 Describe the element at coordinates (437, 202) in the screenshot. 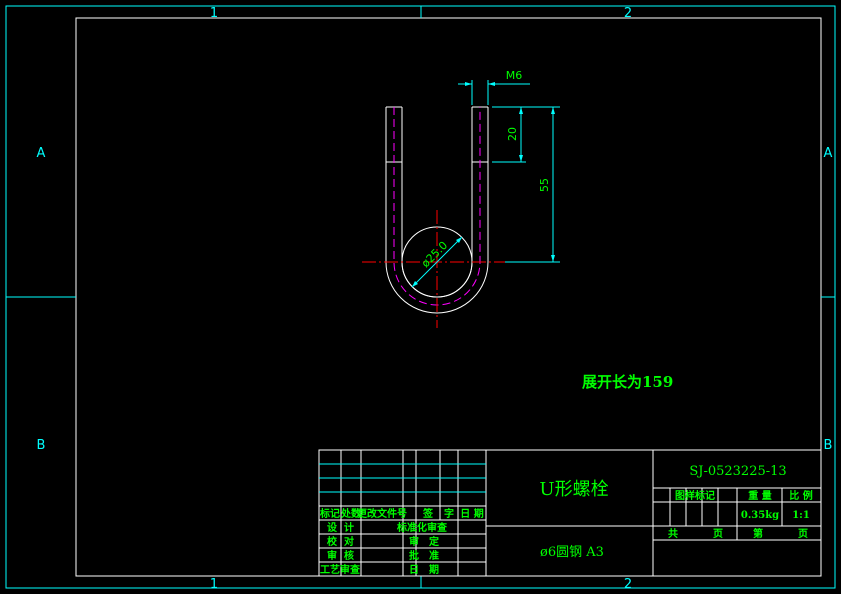

I see `u-bolt-inner-outline` at that location.